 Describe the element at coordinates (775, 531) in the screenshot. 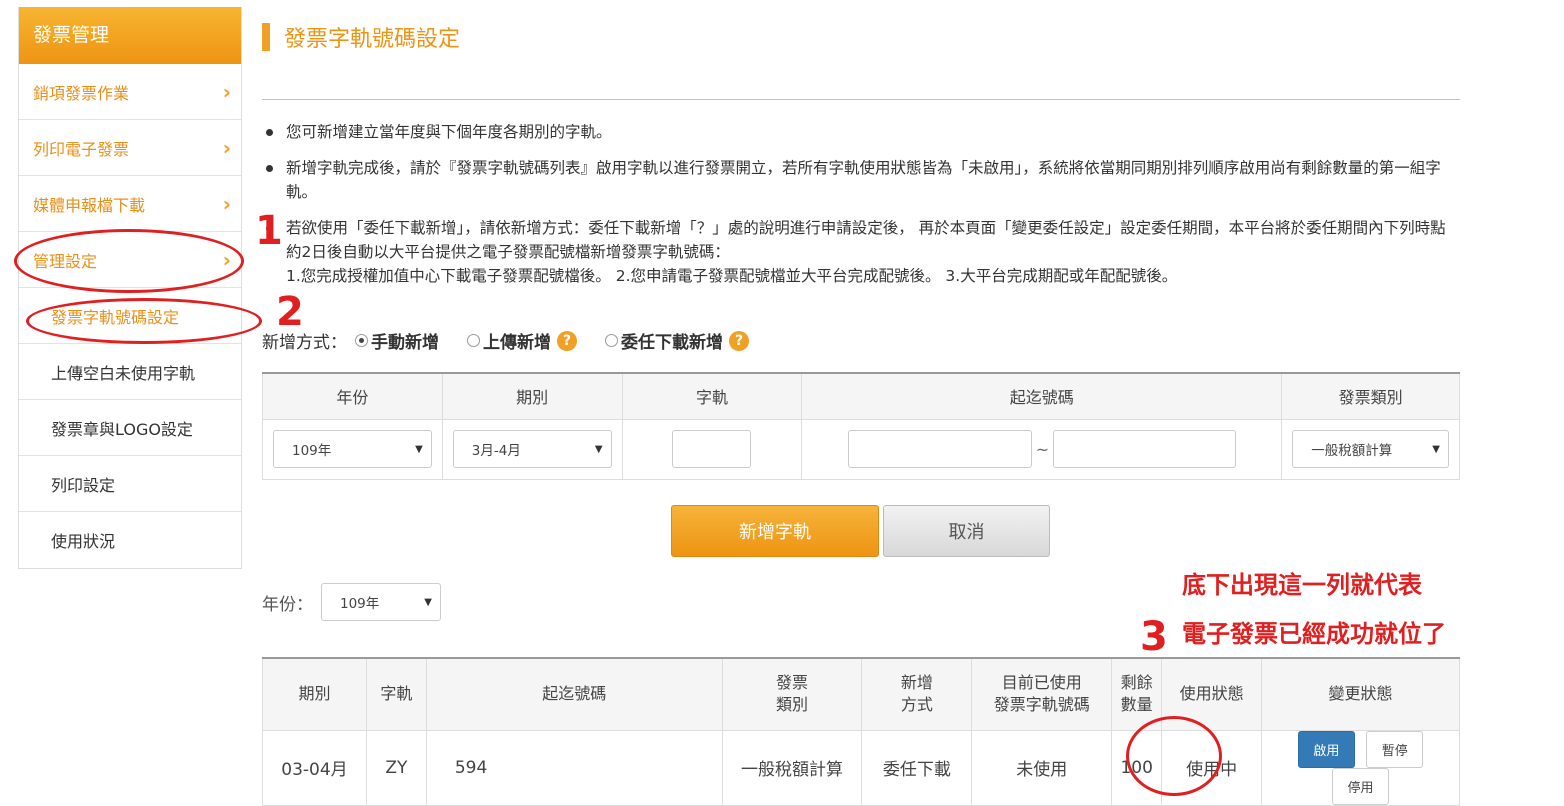

I see `add-track-button: 新增字軌` at that location.